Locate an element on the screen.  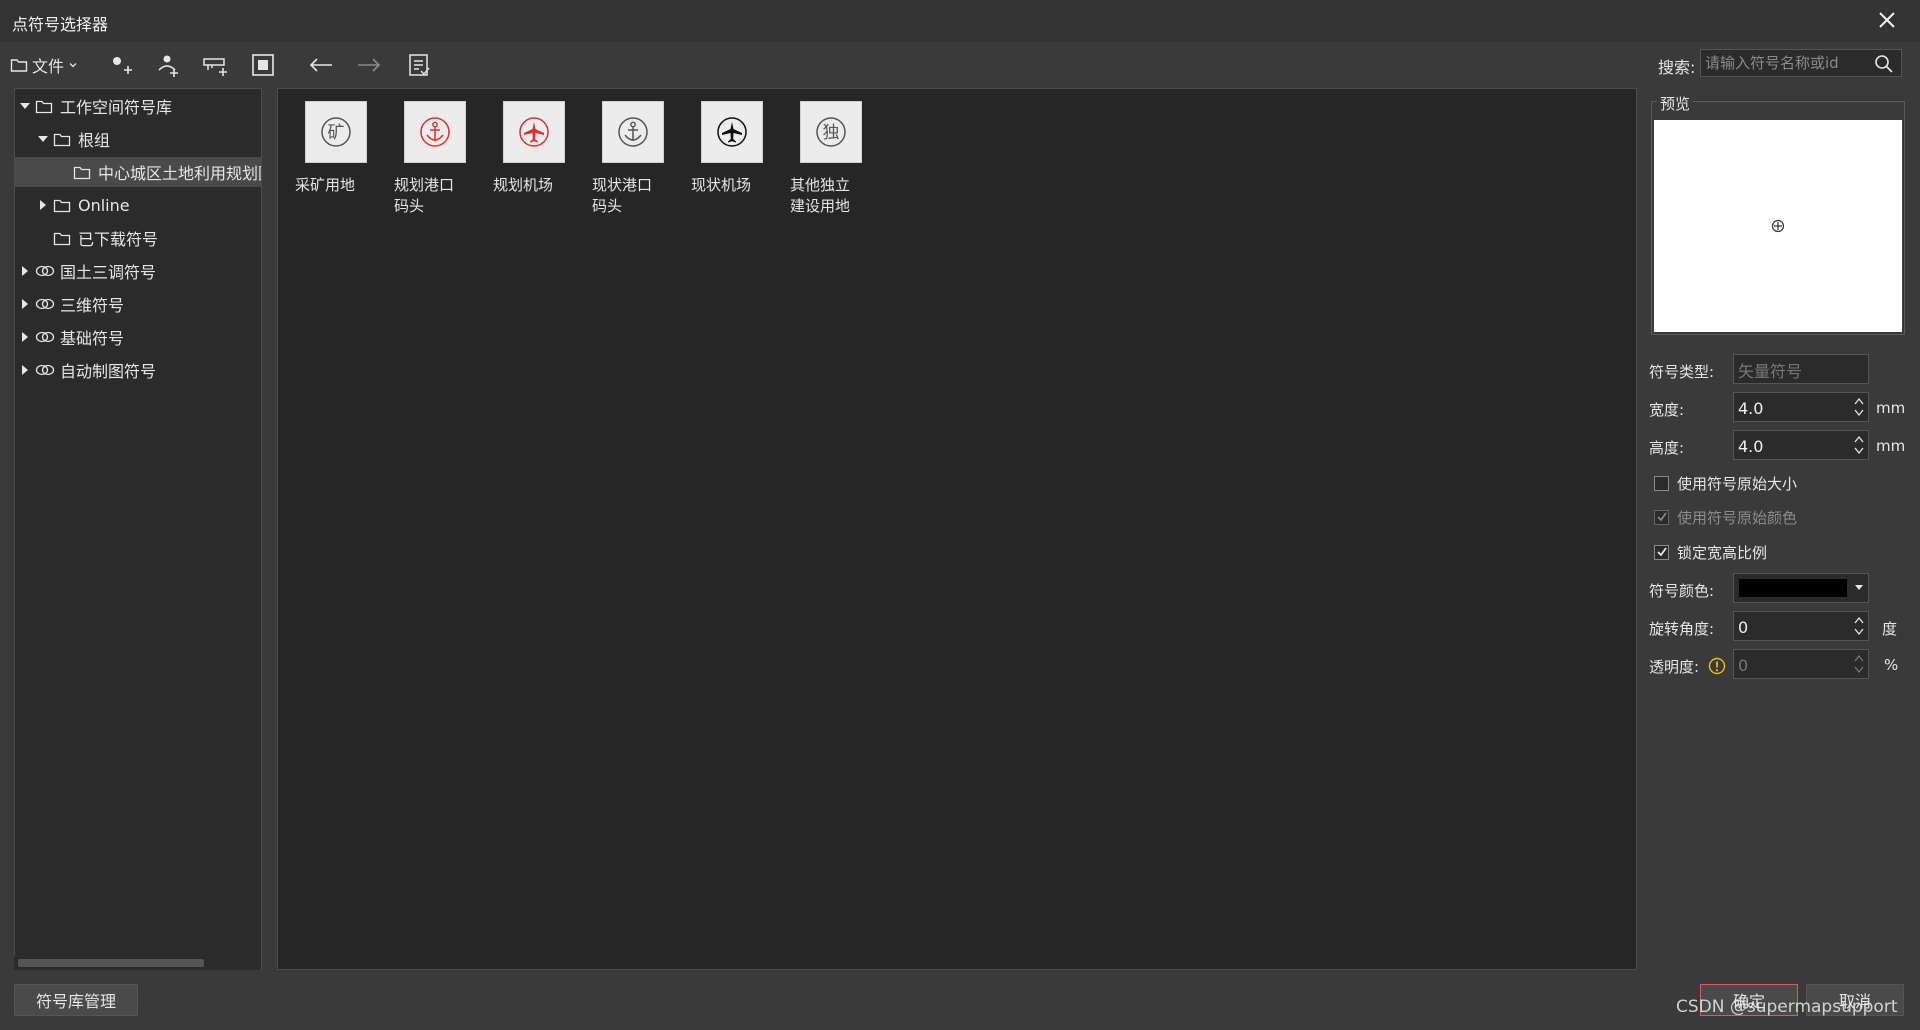
rotation-input is located at coordinates (1793, 627).